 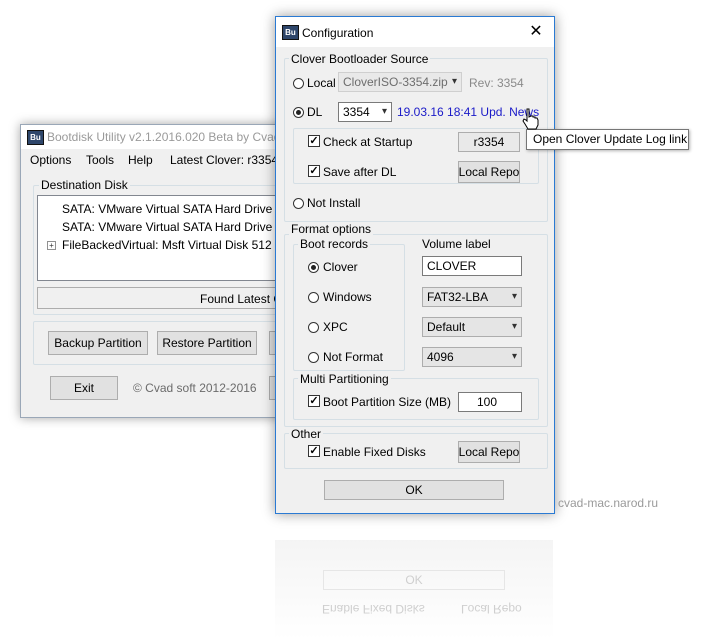 What do you see at coordinates (314, 401) in the screenshot?
I see `boot-partition-size-checkbox: ✓` at bounding box center [314, 401].